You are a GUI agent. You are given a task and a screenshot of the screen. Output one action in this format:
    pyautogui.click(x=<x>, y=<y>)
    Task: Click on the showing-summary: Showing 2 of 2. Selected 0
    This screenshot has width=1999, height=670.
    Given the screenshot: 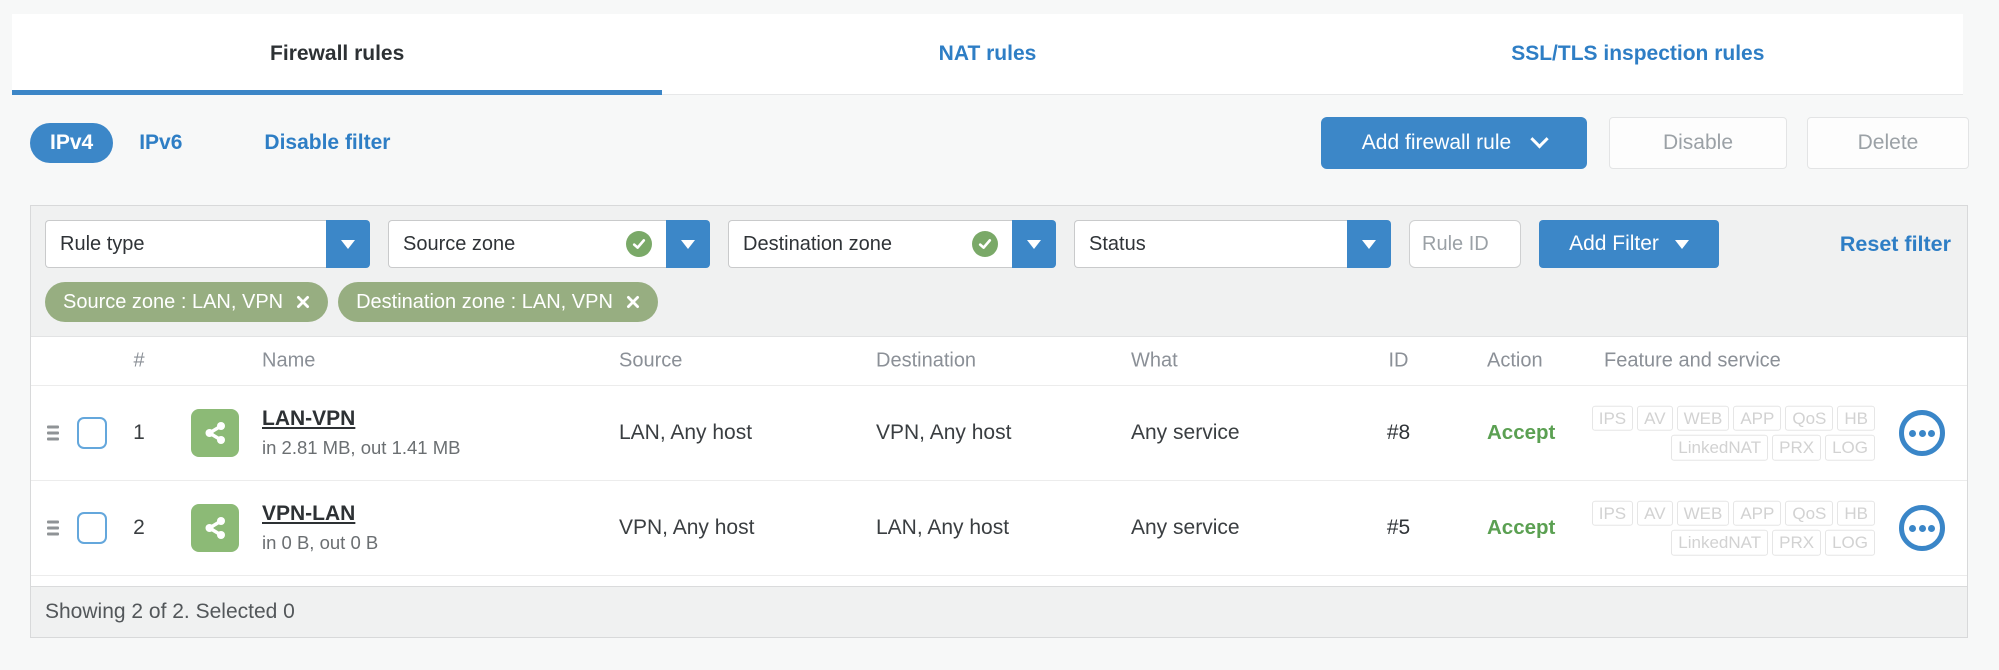 What is the action you would take?
    pyautogui.click(x=170, y=611)
    